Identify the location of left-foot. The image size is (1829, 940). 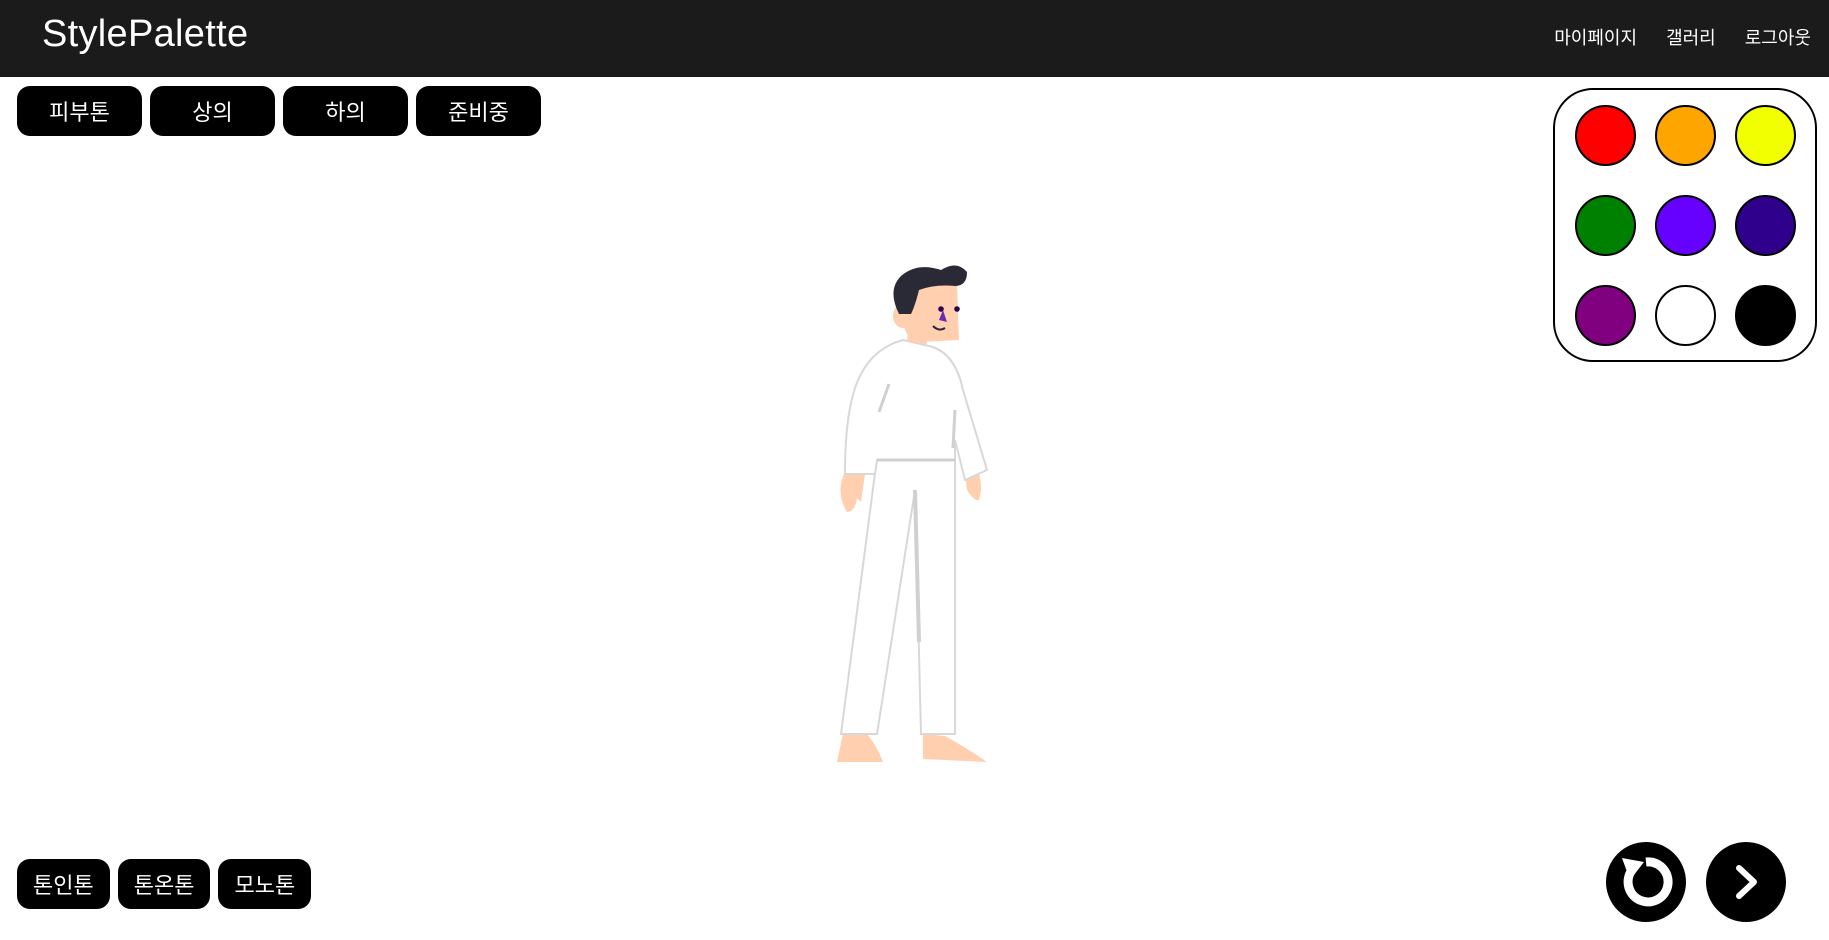
(860, 748).